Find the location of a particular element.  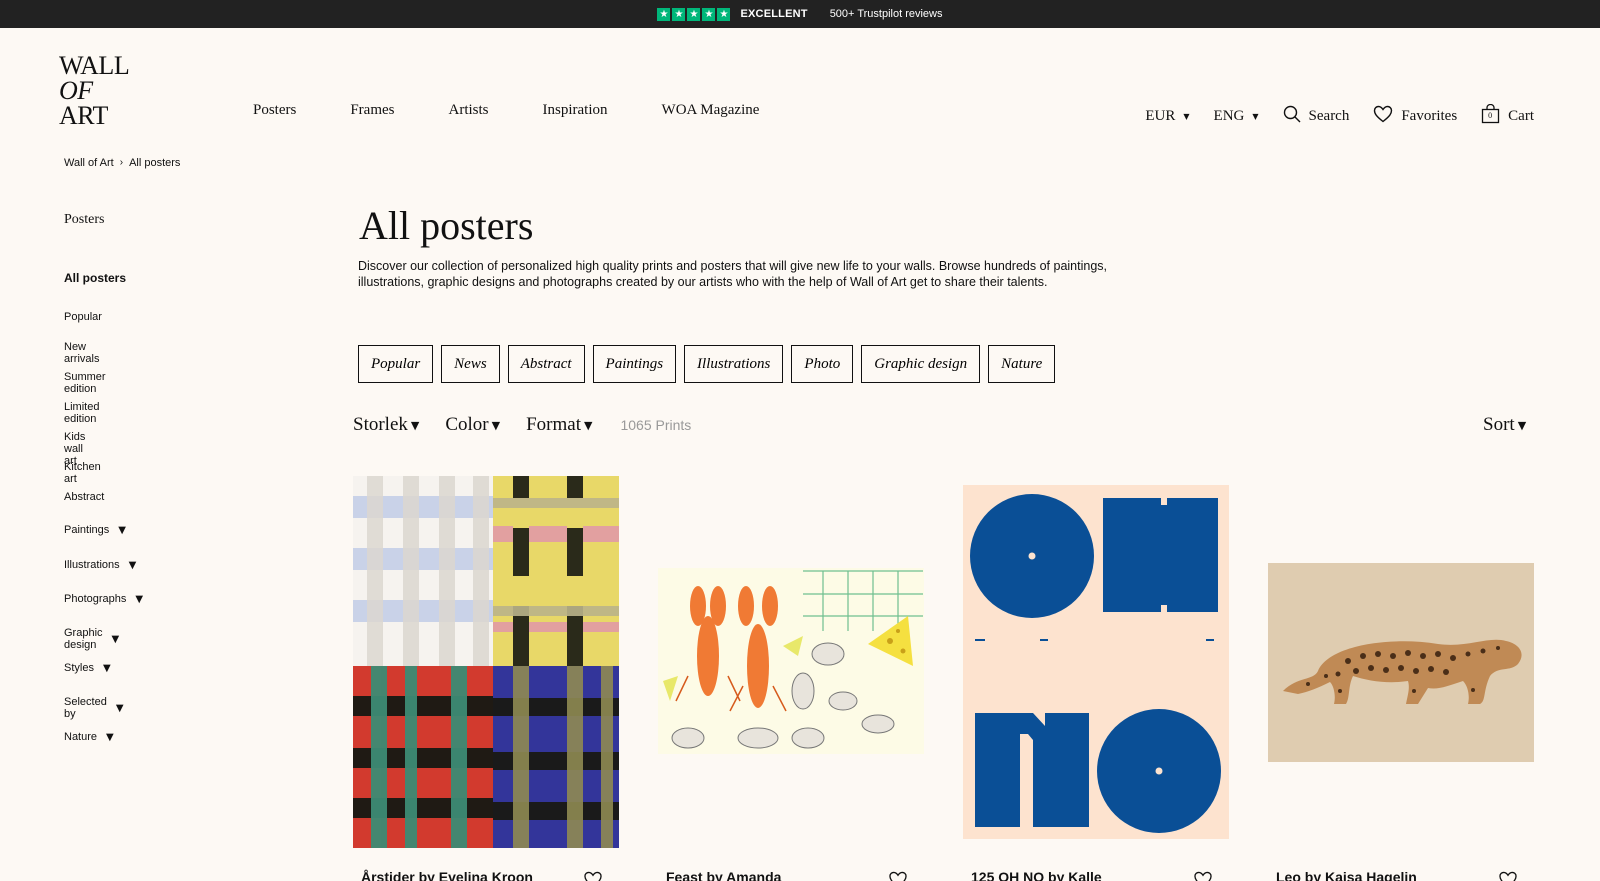

sidebar-item-label: Kitchen art is located at coordinates (82, 473).